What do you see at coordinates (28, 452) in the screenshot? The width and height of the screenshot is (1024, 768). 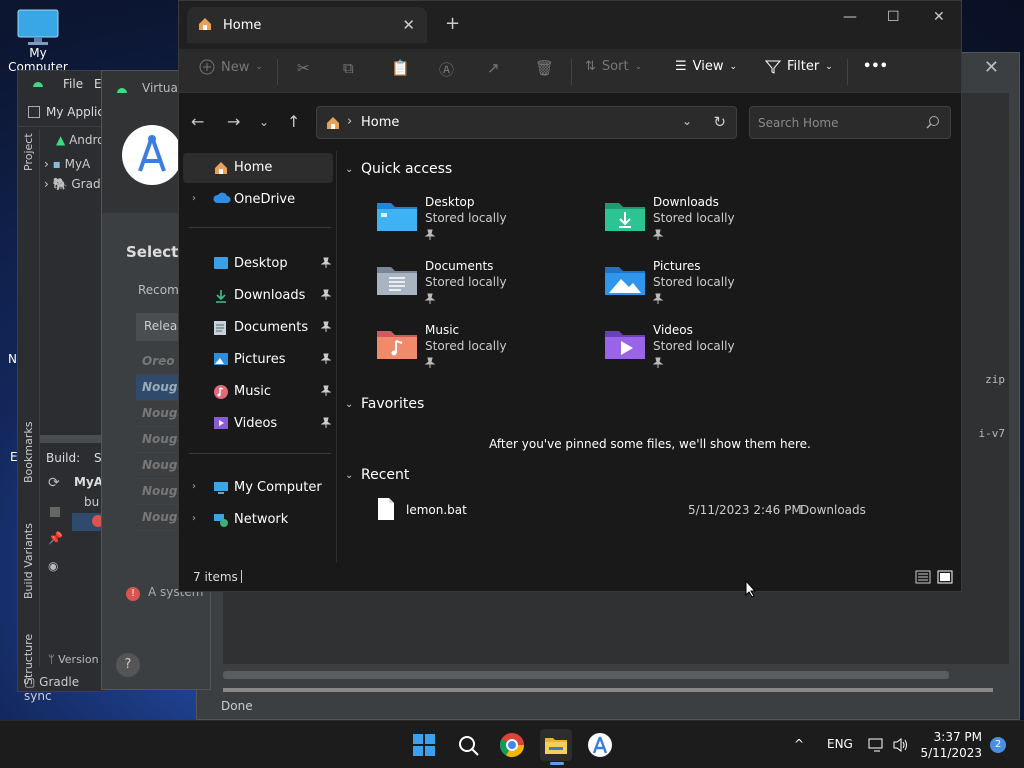 I see `tab-bookmarks: Bookmarks` at bounding box center [28, 452].